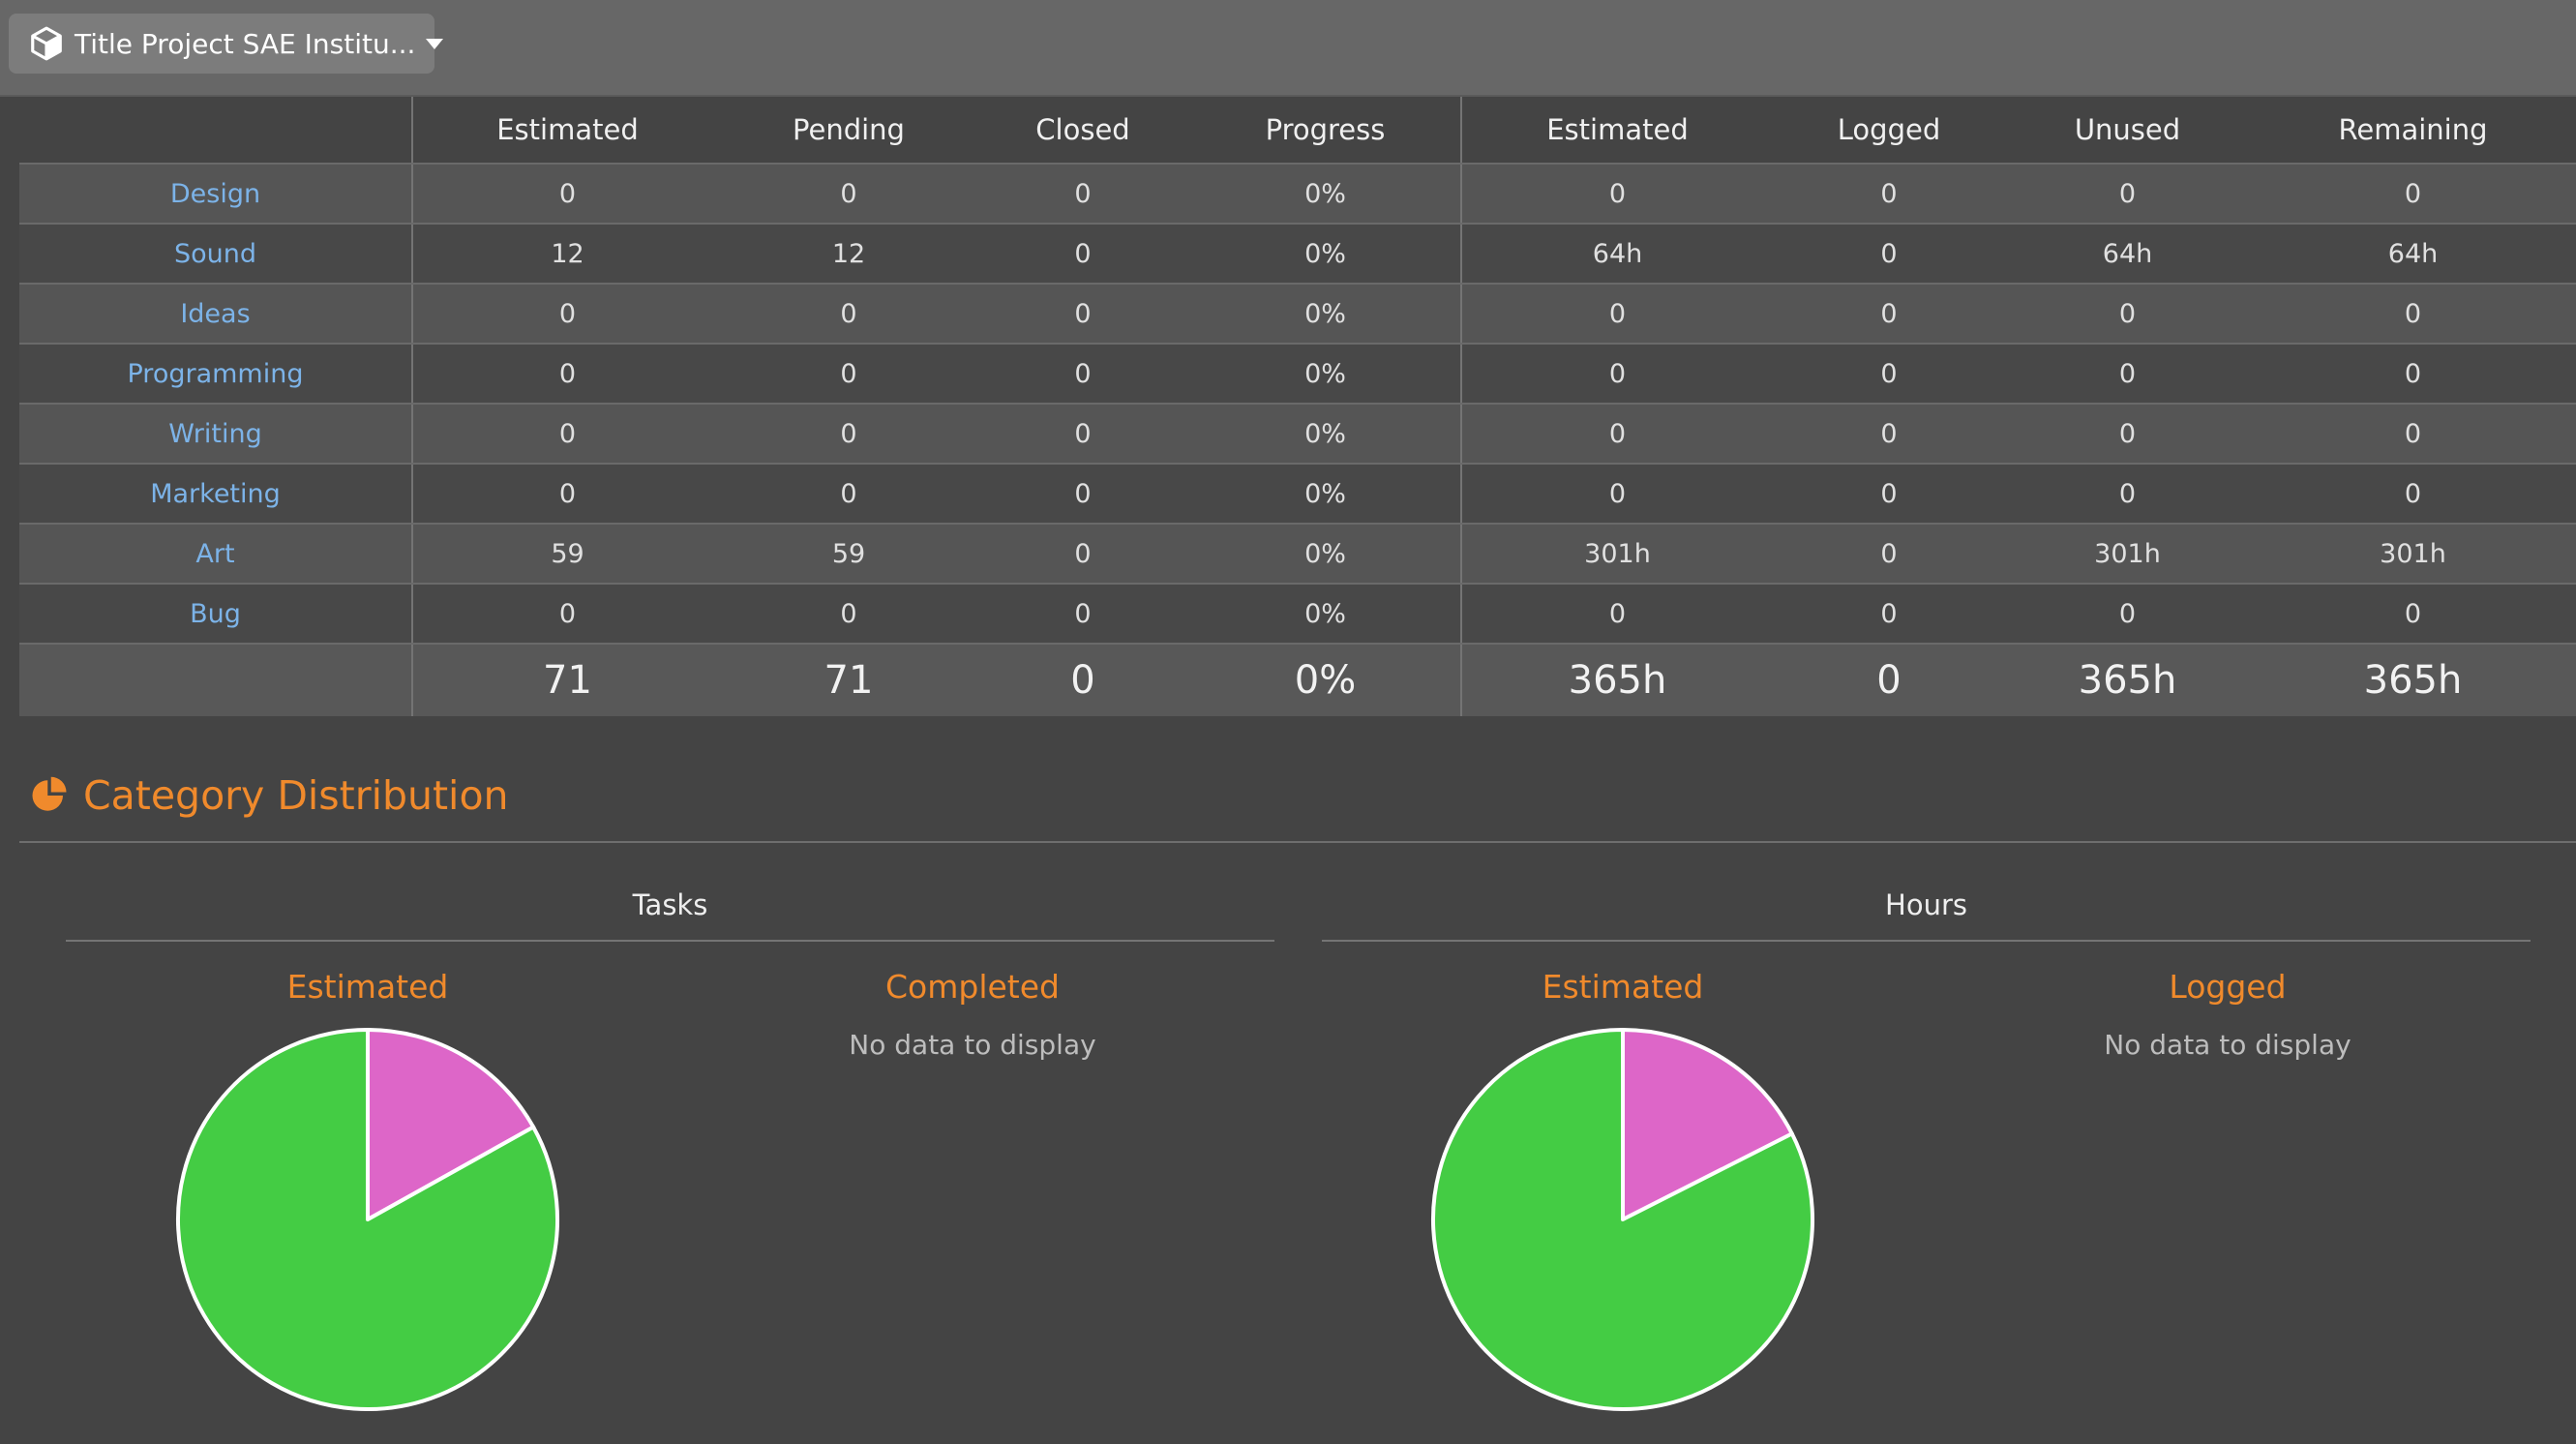  What do you see at coordinates (216, 374) in the screenshot?
I see `category-link-programming: Programming` at bounding box center [216, 374].